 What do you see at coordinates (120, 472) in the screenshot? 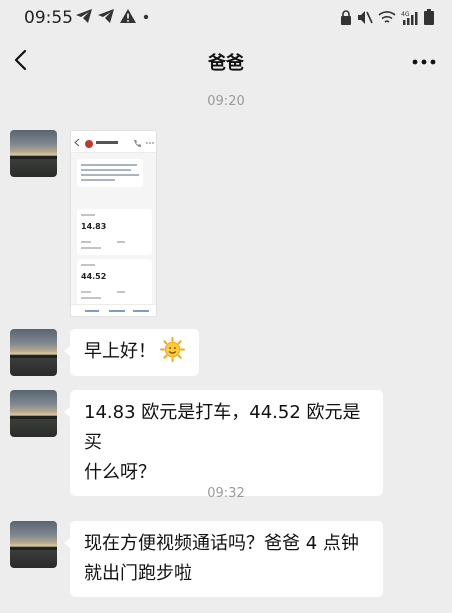
I see `message-line: 什么呀？` at bounding box center [120, 472].